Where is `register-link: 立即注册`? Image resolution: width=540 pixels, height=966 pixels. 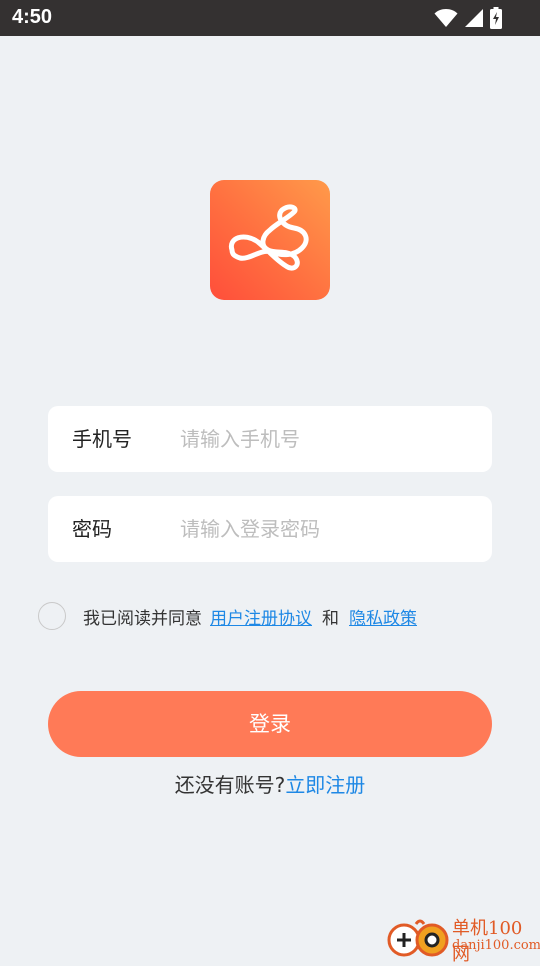
register-link: 立即注册 is located at coordinates (325, 785).